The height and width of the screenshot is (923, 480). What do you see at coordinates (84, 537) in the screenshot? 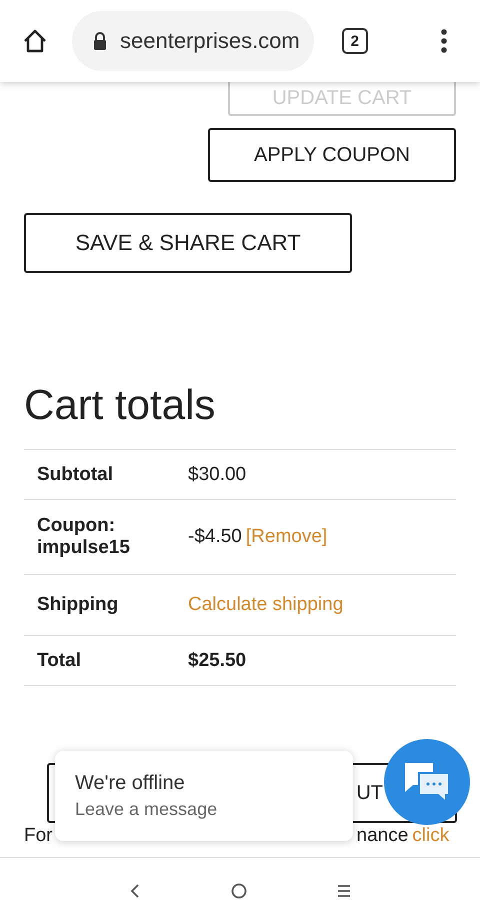
I see `row-label: Coupon: impulse15` at bounding box center [84, 537].